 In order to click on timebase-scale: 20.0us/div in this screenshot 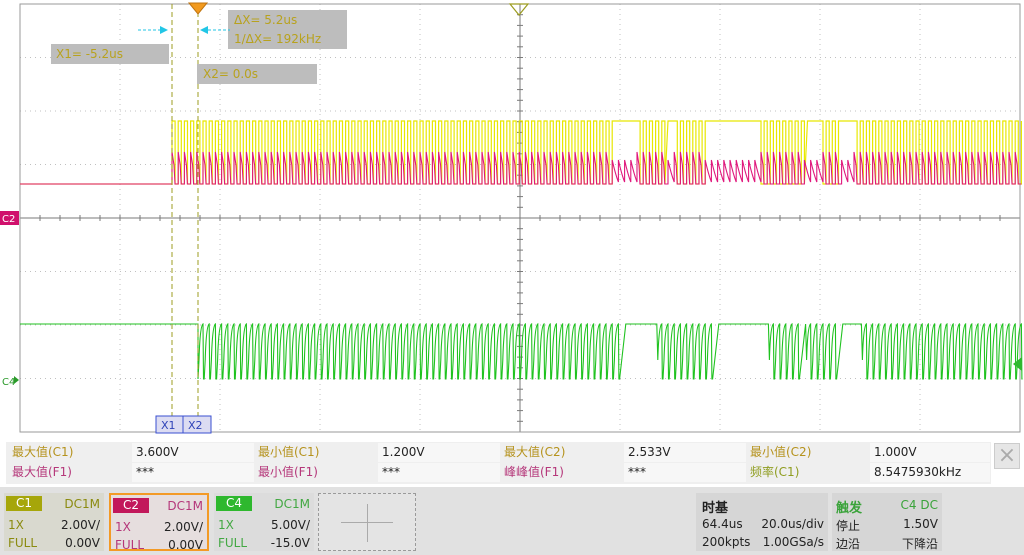, I will do `click(792, 524)`.